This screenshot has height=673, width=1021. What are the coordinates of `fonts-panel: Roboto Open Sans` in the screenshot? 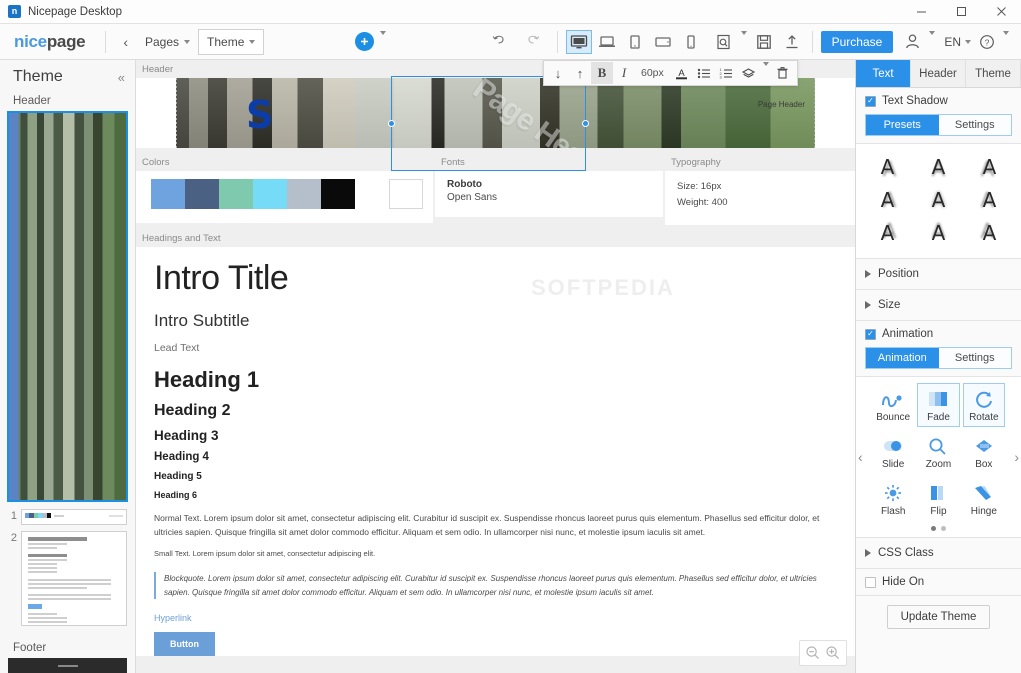 It's located at (549, 194).